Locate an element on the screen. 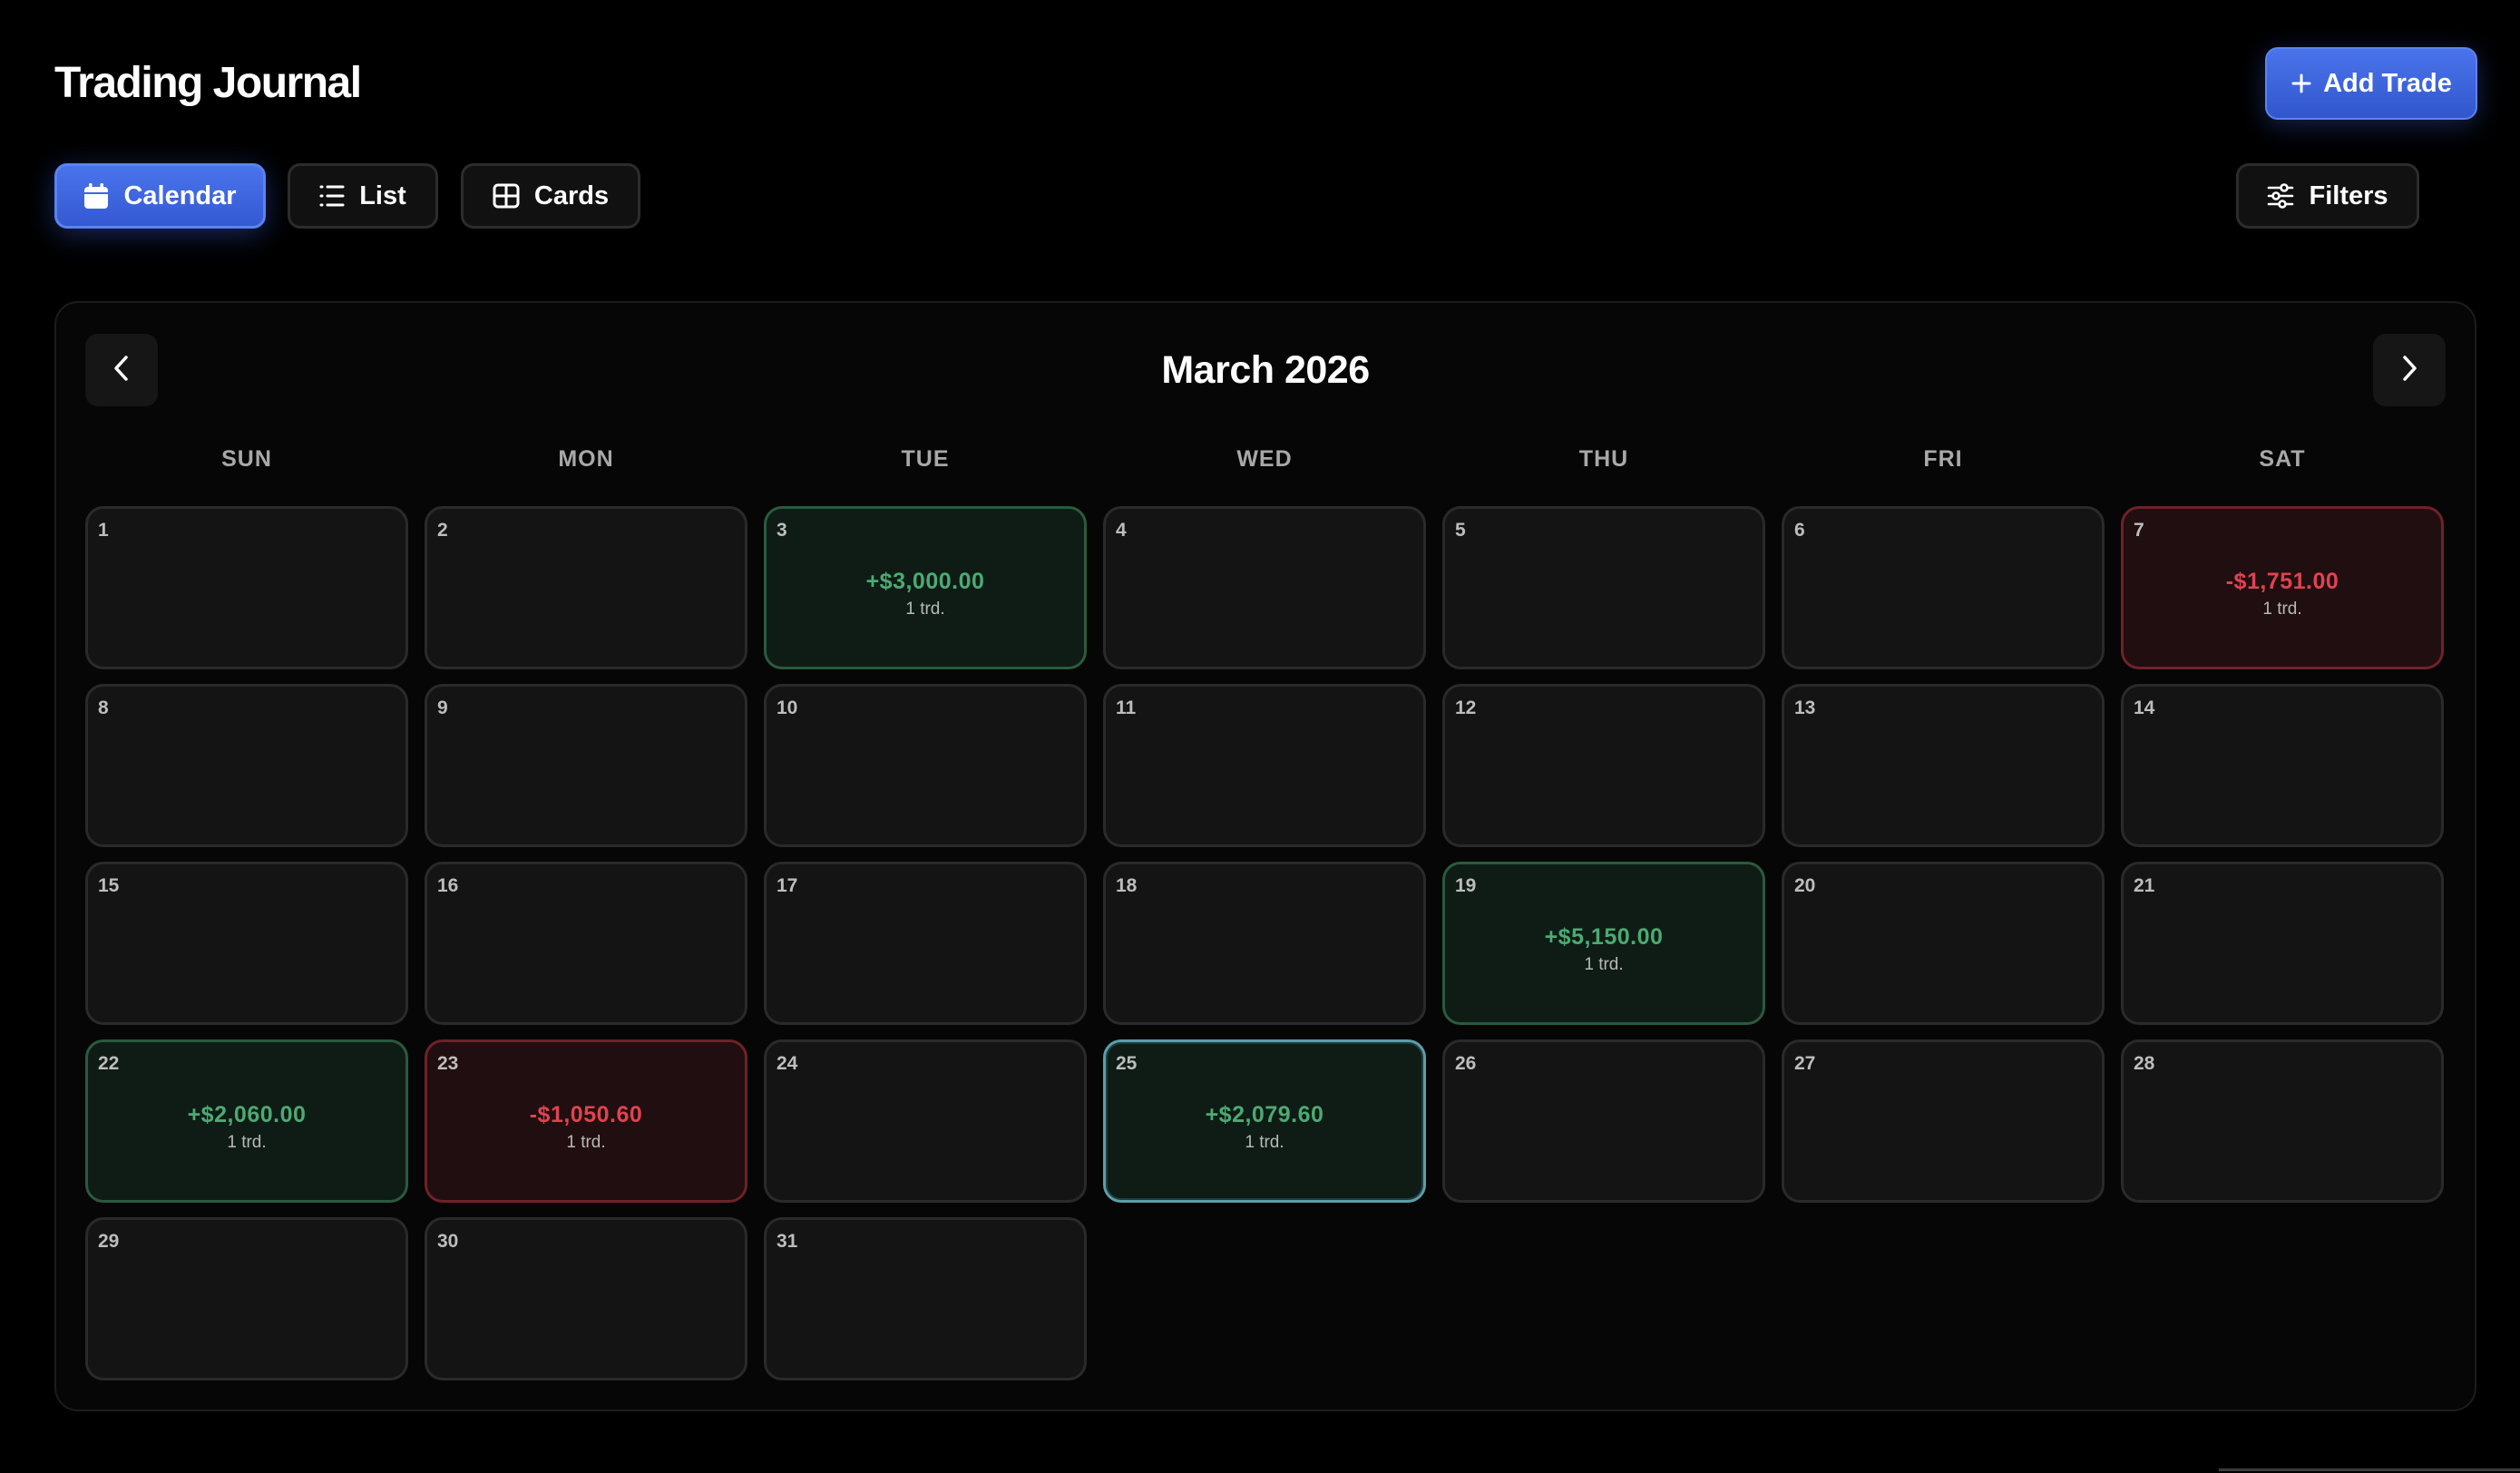 Image resolution: width=2520 pixels, height=1473 pixels. day-cell: 27 is located at coordinates (1944, 1121).